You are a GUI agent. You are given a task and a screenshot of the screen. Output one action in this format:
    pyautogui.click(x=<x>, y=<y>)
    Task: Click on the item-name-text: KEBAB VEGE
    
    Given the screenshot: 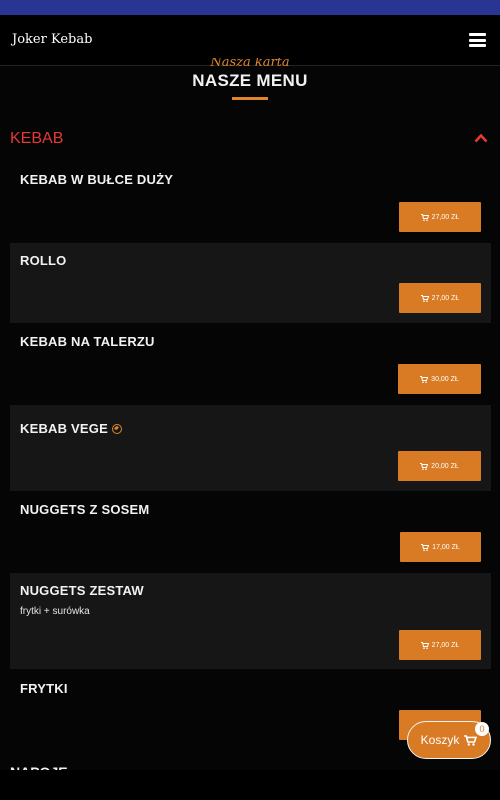 What is the action you would take?
    pyautogui.click(x=64, y=428)
    